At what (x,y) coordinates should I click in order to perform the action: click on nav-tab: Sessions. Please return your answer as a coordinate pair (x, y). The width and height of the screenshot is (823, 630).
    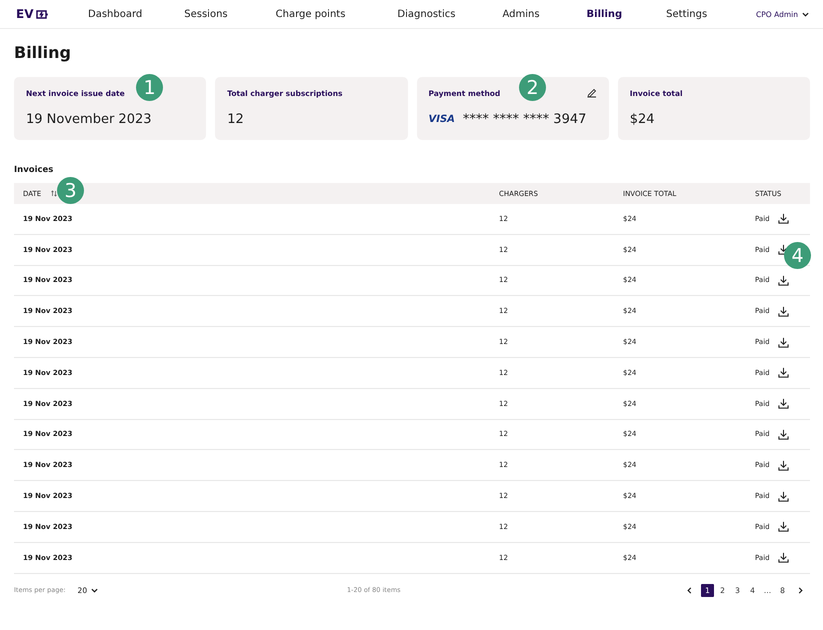
    Looking at the image, I should click on (206, 14).